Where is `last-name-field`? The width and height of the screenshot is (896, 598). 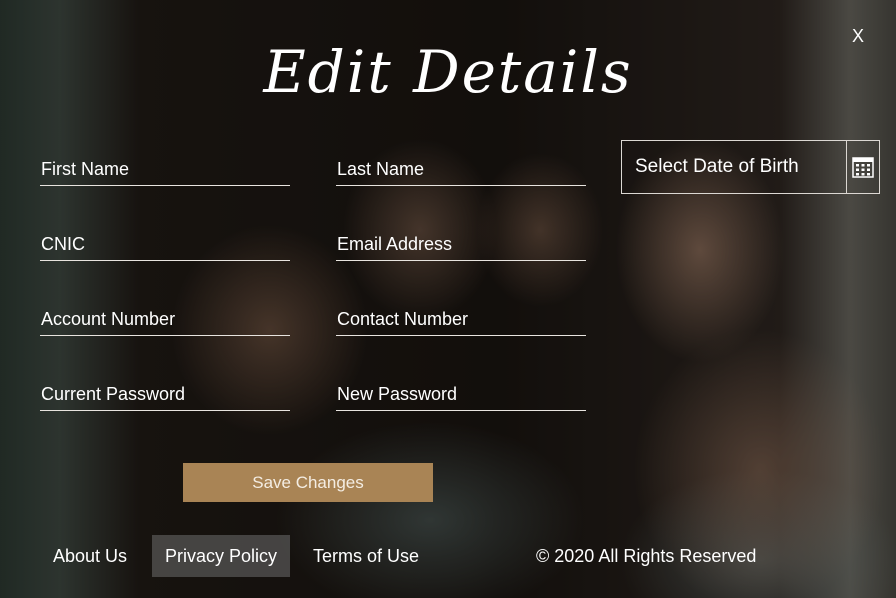
last-name-field is located at coordinates (461, 170).